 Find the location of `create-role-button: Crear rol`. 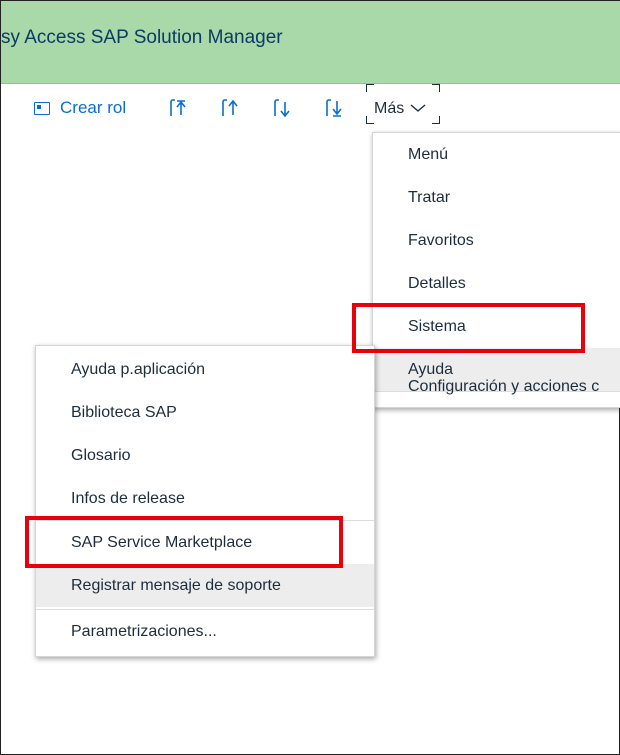

create-role-button: Crear rol is located at coordinates (80, 108).